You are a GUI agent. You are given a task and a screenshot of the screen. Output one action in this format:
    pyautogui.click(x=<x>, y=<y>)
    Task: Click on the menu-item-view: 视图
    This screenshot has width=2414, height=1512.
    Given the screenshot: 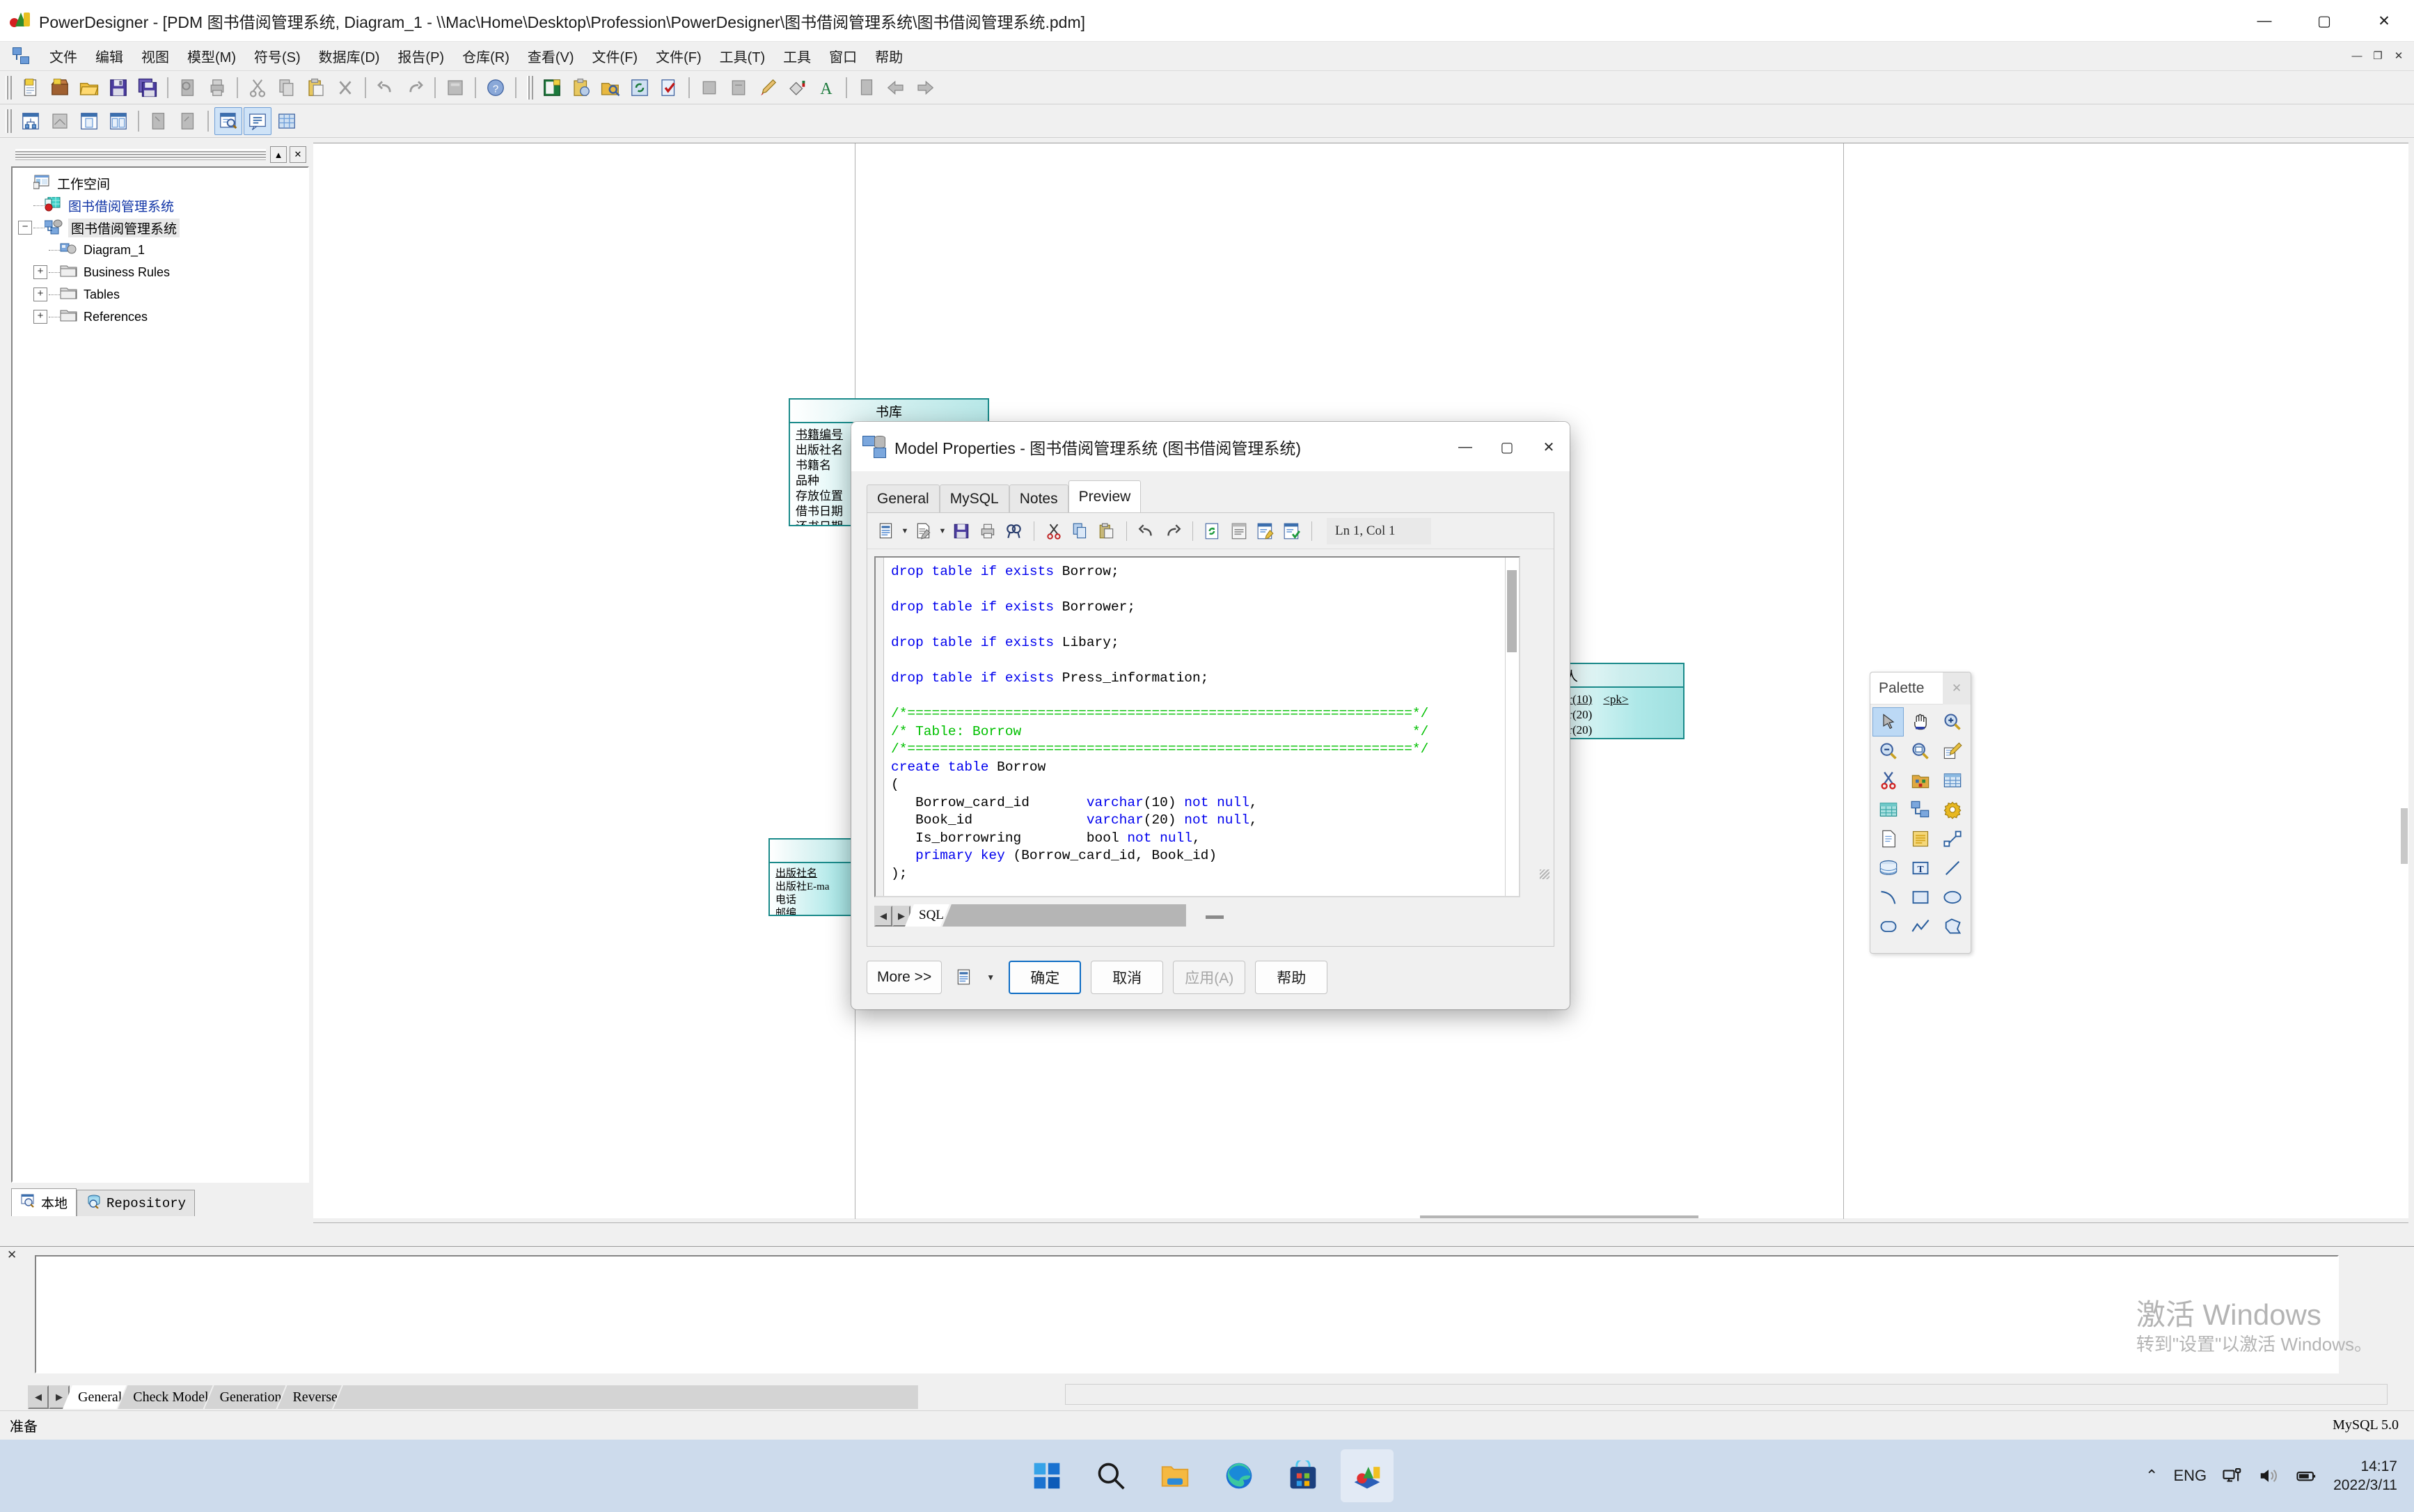 What is the action you would take?
    pyautogui.click(x=155, y=56)
    